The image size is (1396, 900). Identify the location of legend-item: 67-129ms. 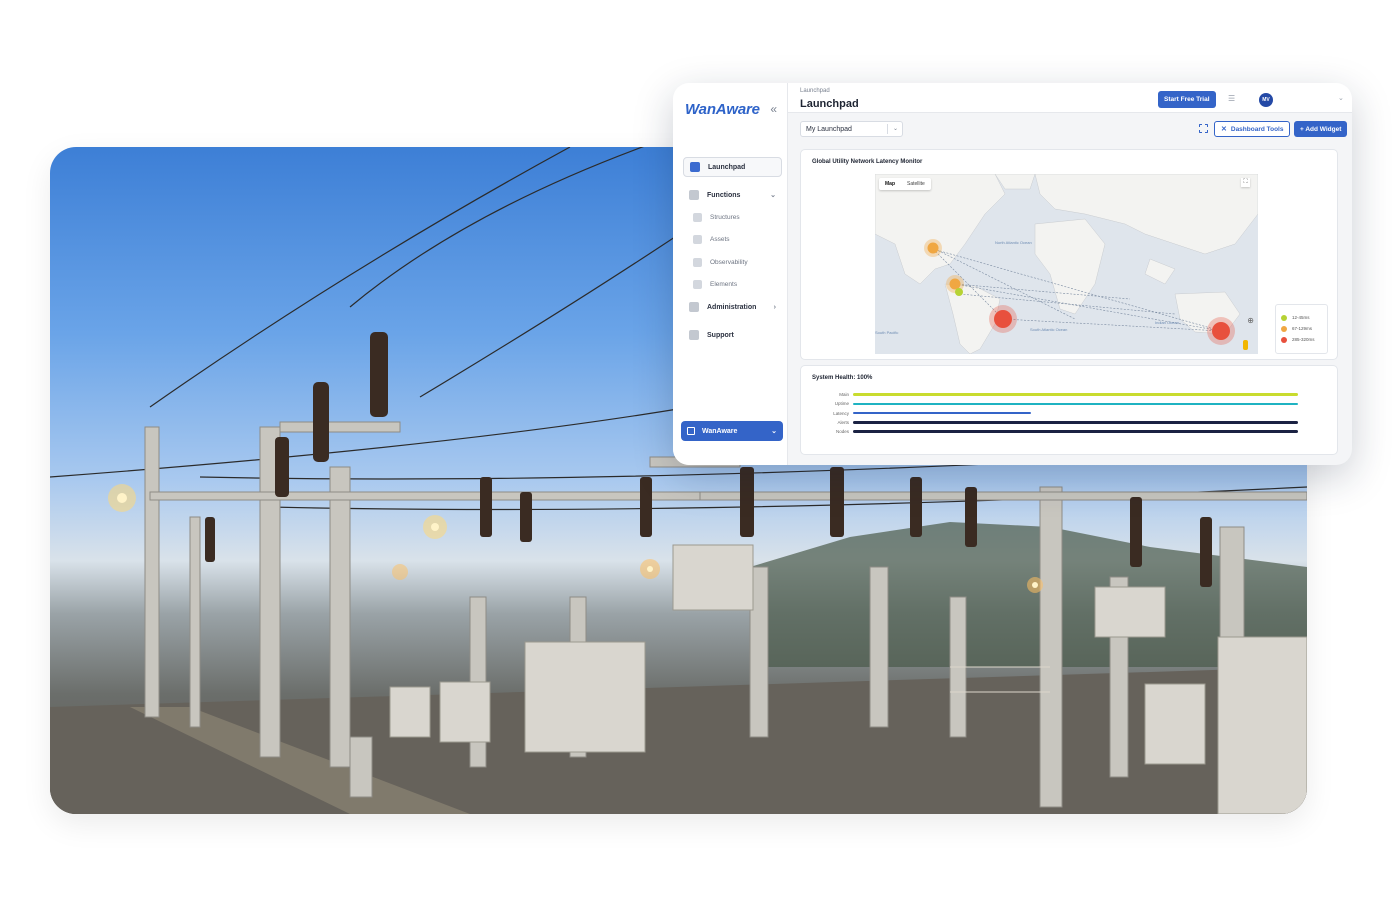
(1304, 328).